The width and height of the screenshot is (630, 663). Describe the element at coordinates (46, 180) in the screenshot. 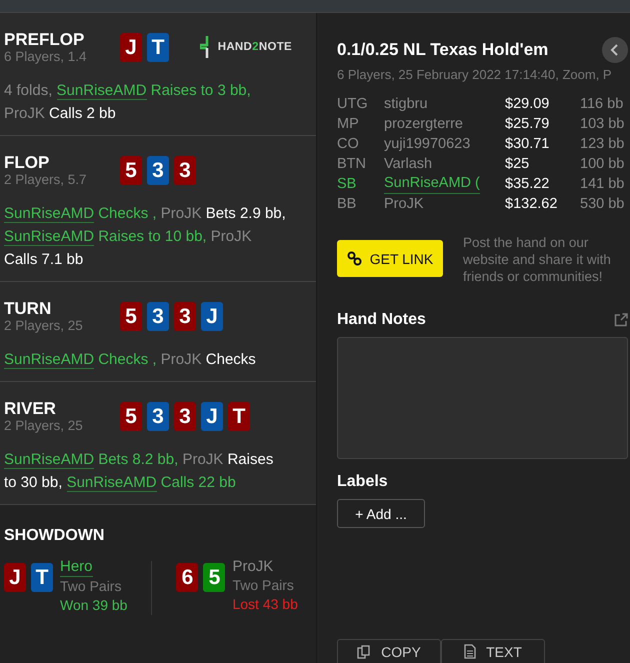

I see `street-info: 2 Players, 5.7` at that location.